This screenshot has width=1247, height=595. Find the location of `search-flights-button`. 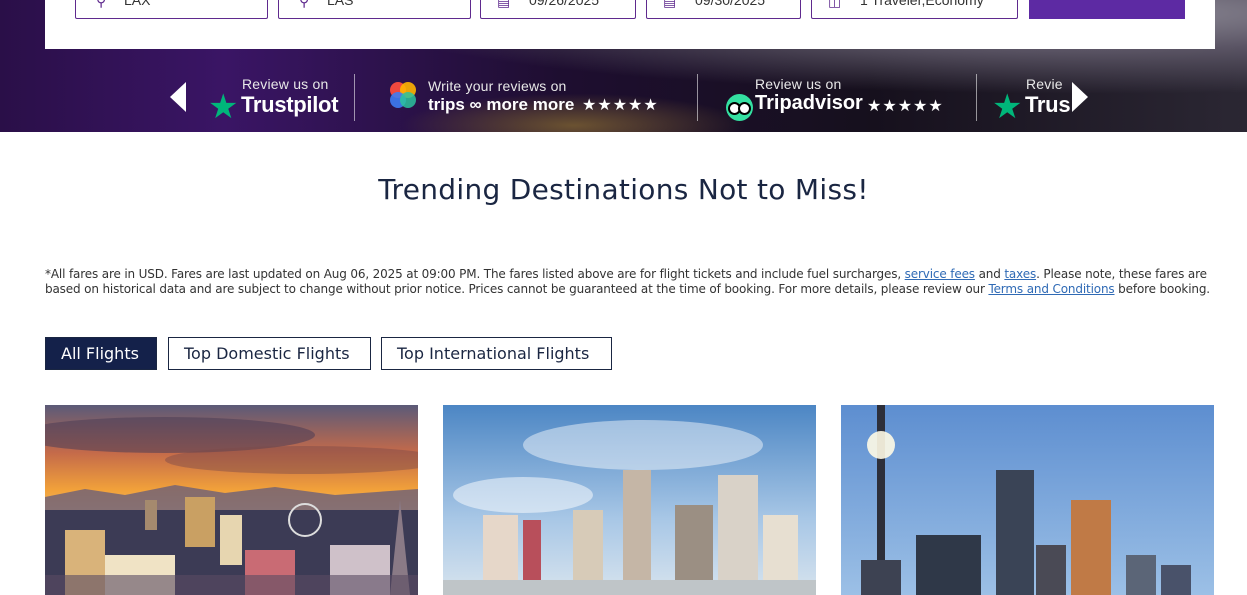

search-flights-button is located at coordinates (1107, 9).